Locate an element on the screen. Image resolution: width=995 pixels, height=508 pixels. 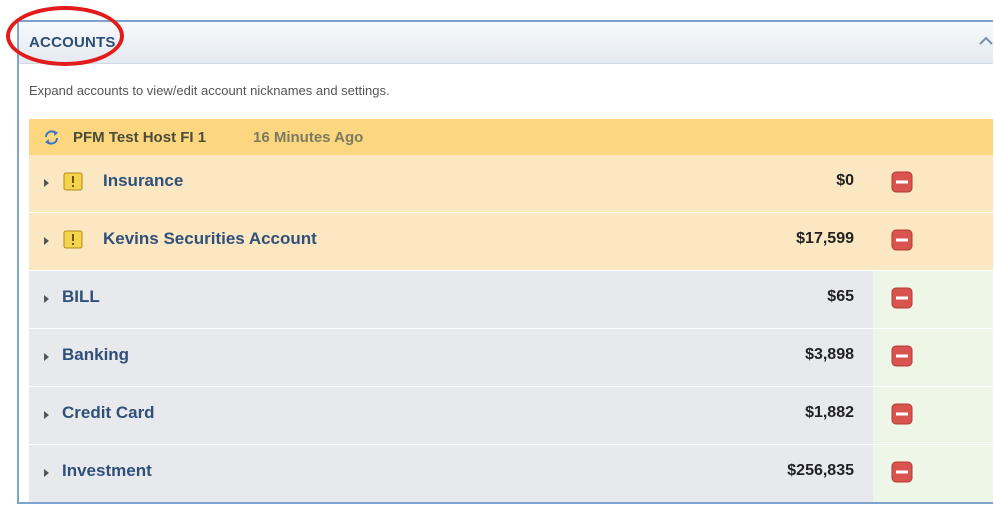
account-label: Investment is located at coordinates (107, 471).